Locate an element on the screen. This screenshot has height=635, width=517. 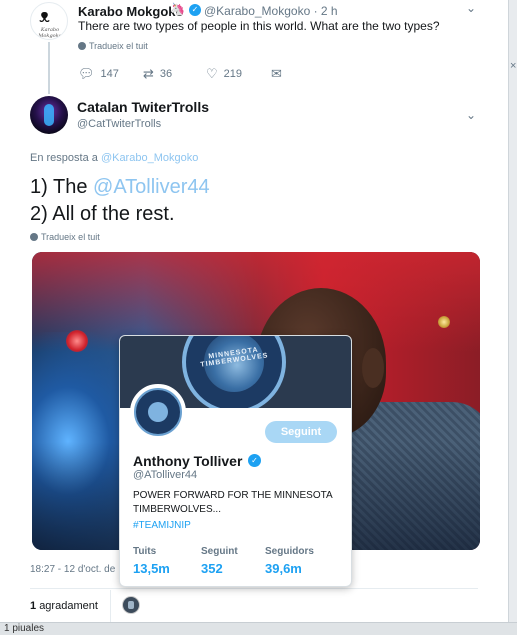
hashtag-link: #TEAMIJNIP is located at coordinates (162, 525).